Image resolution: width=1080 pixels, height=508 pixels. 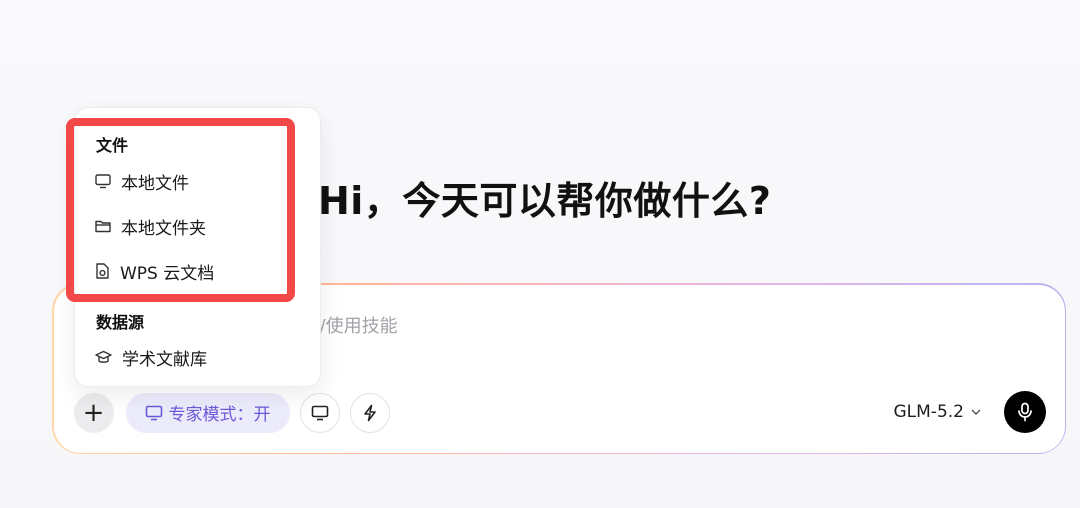 I want to click on menu-item-local-file: 本地文件, so click(x=142, y=181).